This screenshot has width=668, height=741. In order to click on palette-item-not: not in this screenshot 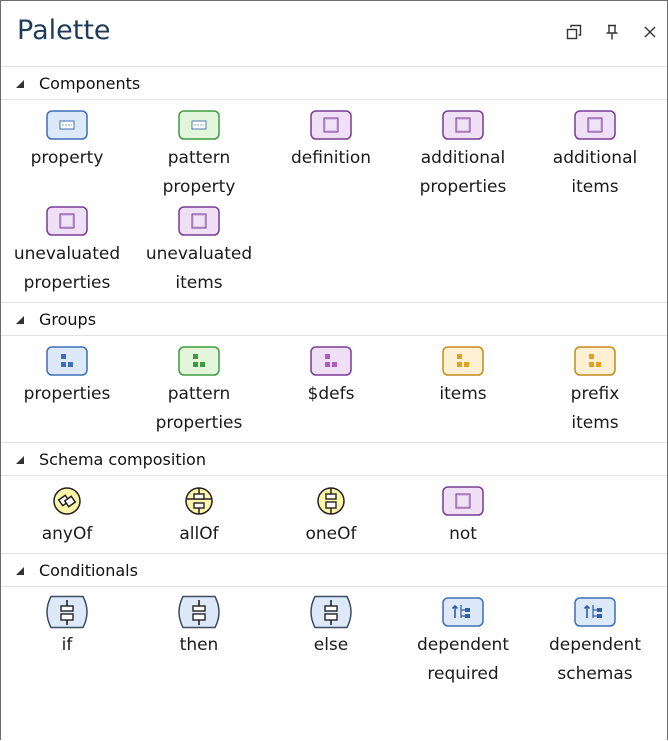, I will do `click(463, 515)`.